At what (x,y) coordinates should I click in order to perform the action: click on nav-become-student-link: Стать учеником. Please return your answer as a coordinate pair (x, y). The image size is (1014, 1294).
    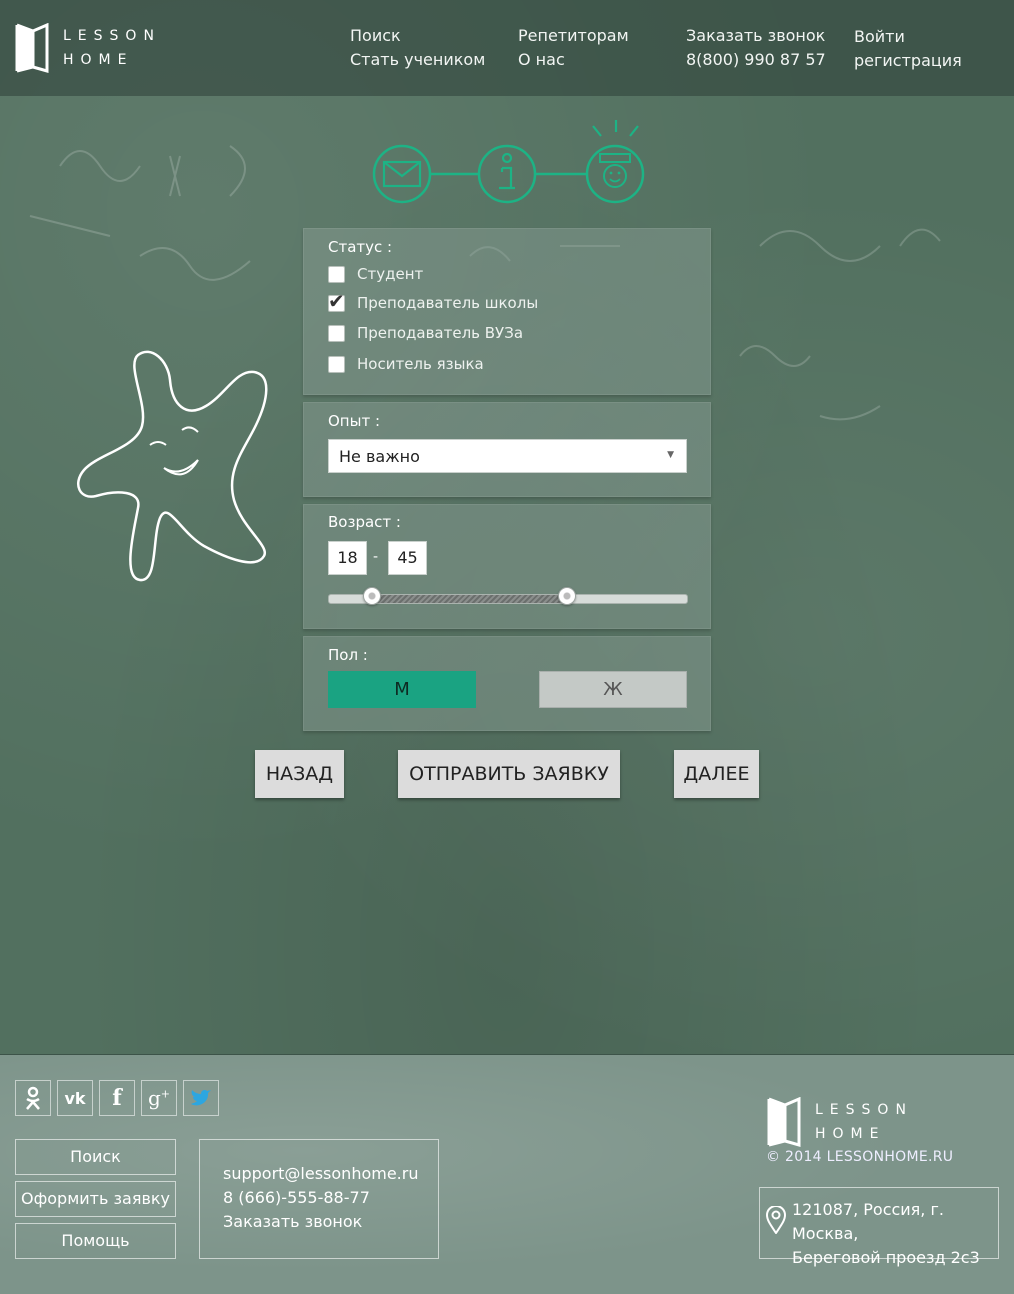
    Looking at the image, I should click on (417, 60).